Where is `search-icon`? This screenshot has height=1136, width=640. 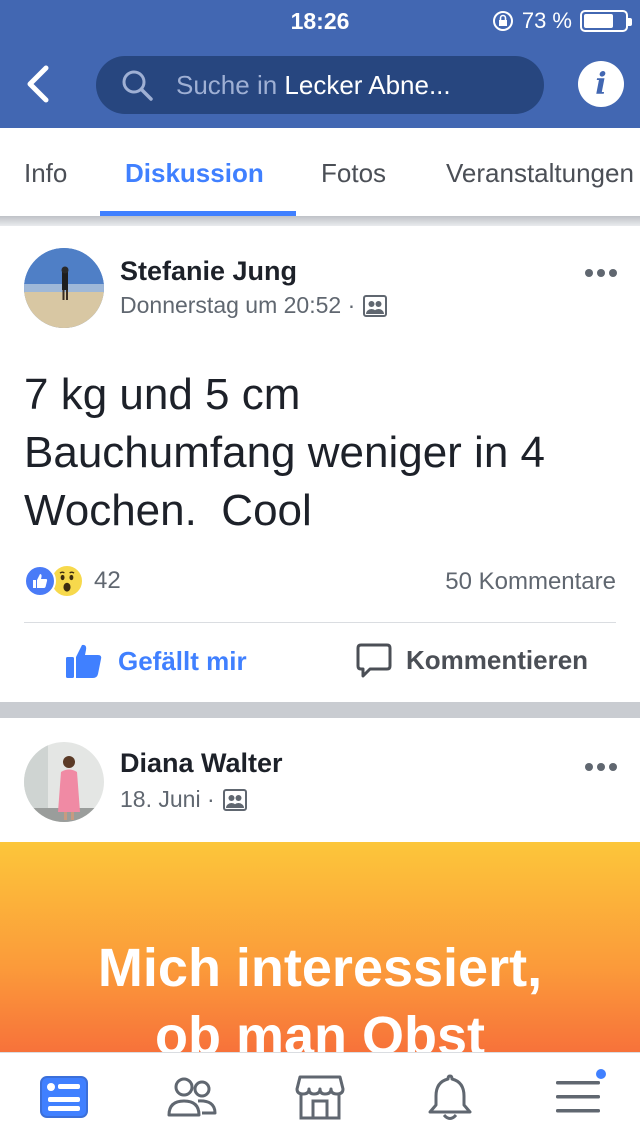 search-icon is located at coordinates (137, 85).